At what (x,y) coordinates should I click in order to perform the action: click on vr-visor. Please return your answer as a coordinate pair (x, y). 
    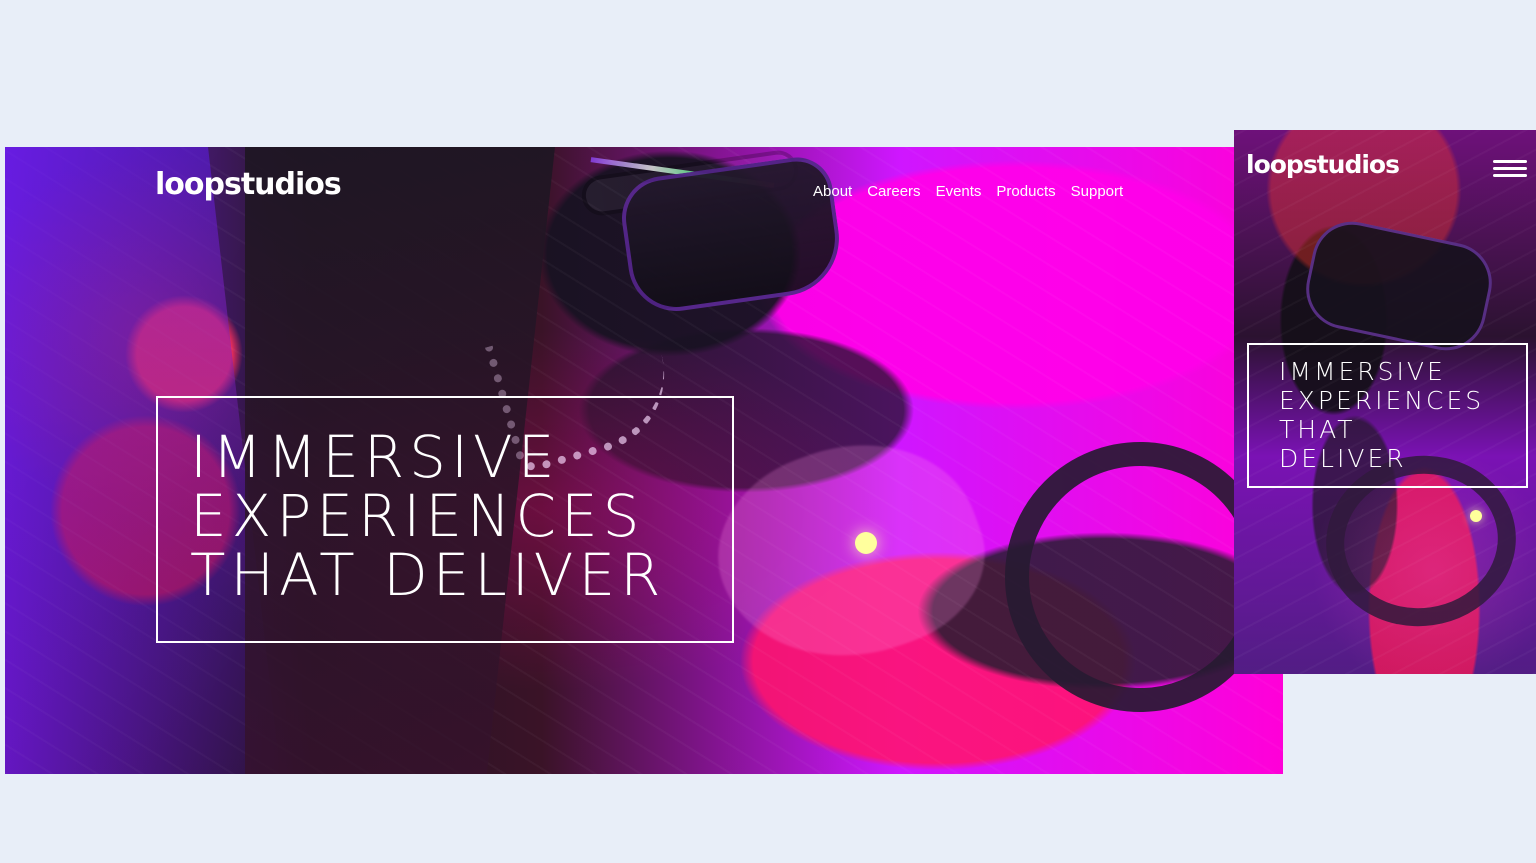
    Looking at the image, I should click on (731, 235).